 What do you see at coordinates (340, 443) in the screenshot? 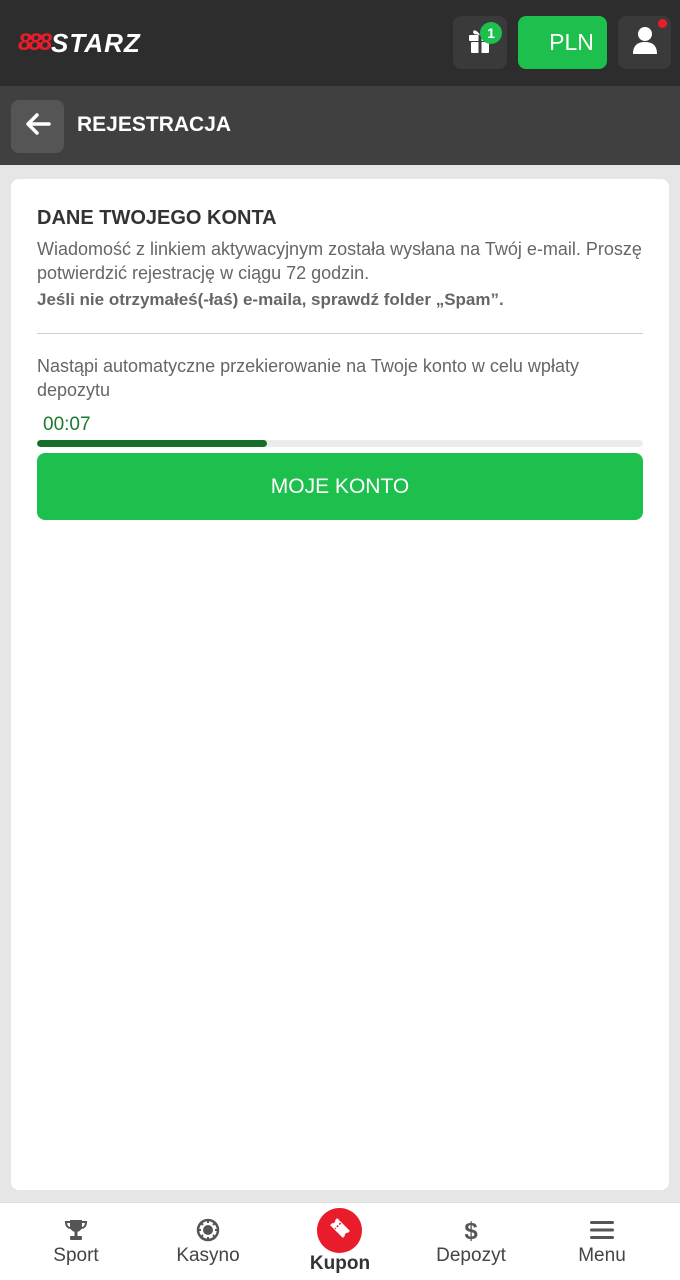
I see `redirect-progress-bar` at bounding box center [340, 443].